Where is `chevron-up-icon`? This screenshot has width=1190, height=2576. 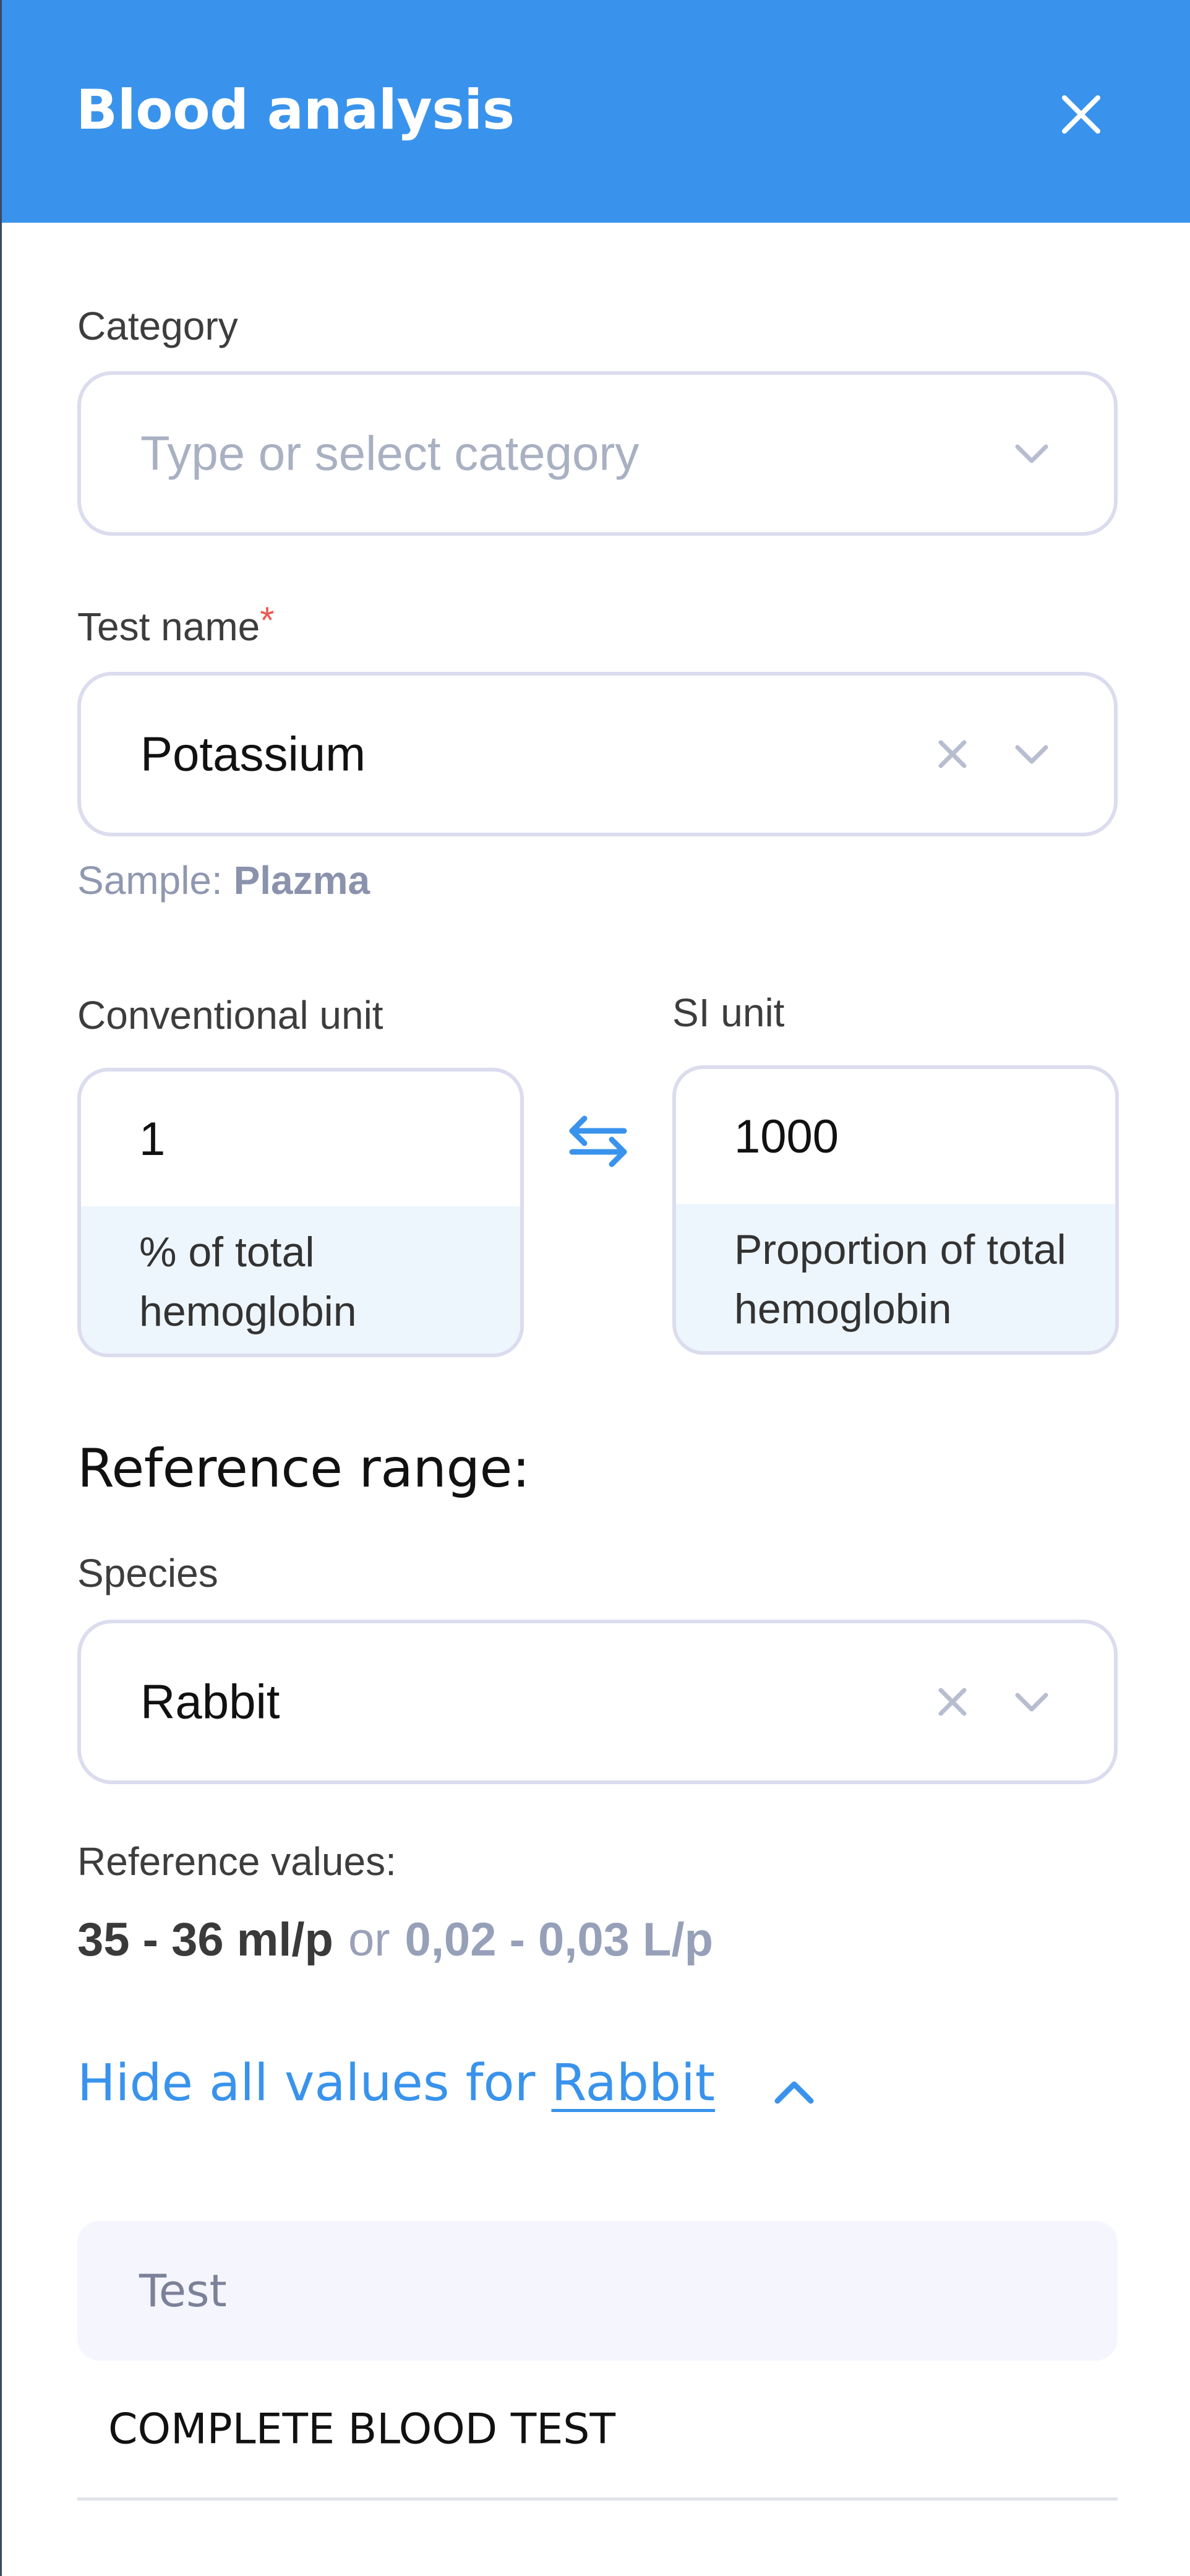 chevron-up-icon is located at coordinates (794, 2091).